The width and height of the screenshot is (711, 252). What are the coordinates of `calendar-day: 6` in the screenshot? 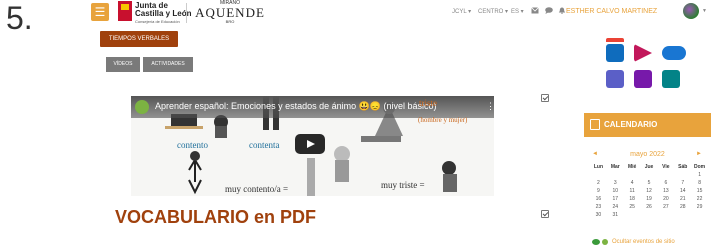 It's located at (665, 183).